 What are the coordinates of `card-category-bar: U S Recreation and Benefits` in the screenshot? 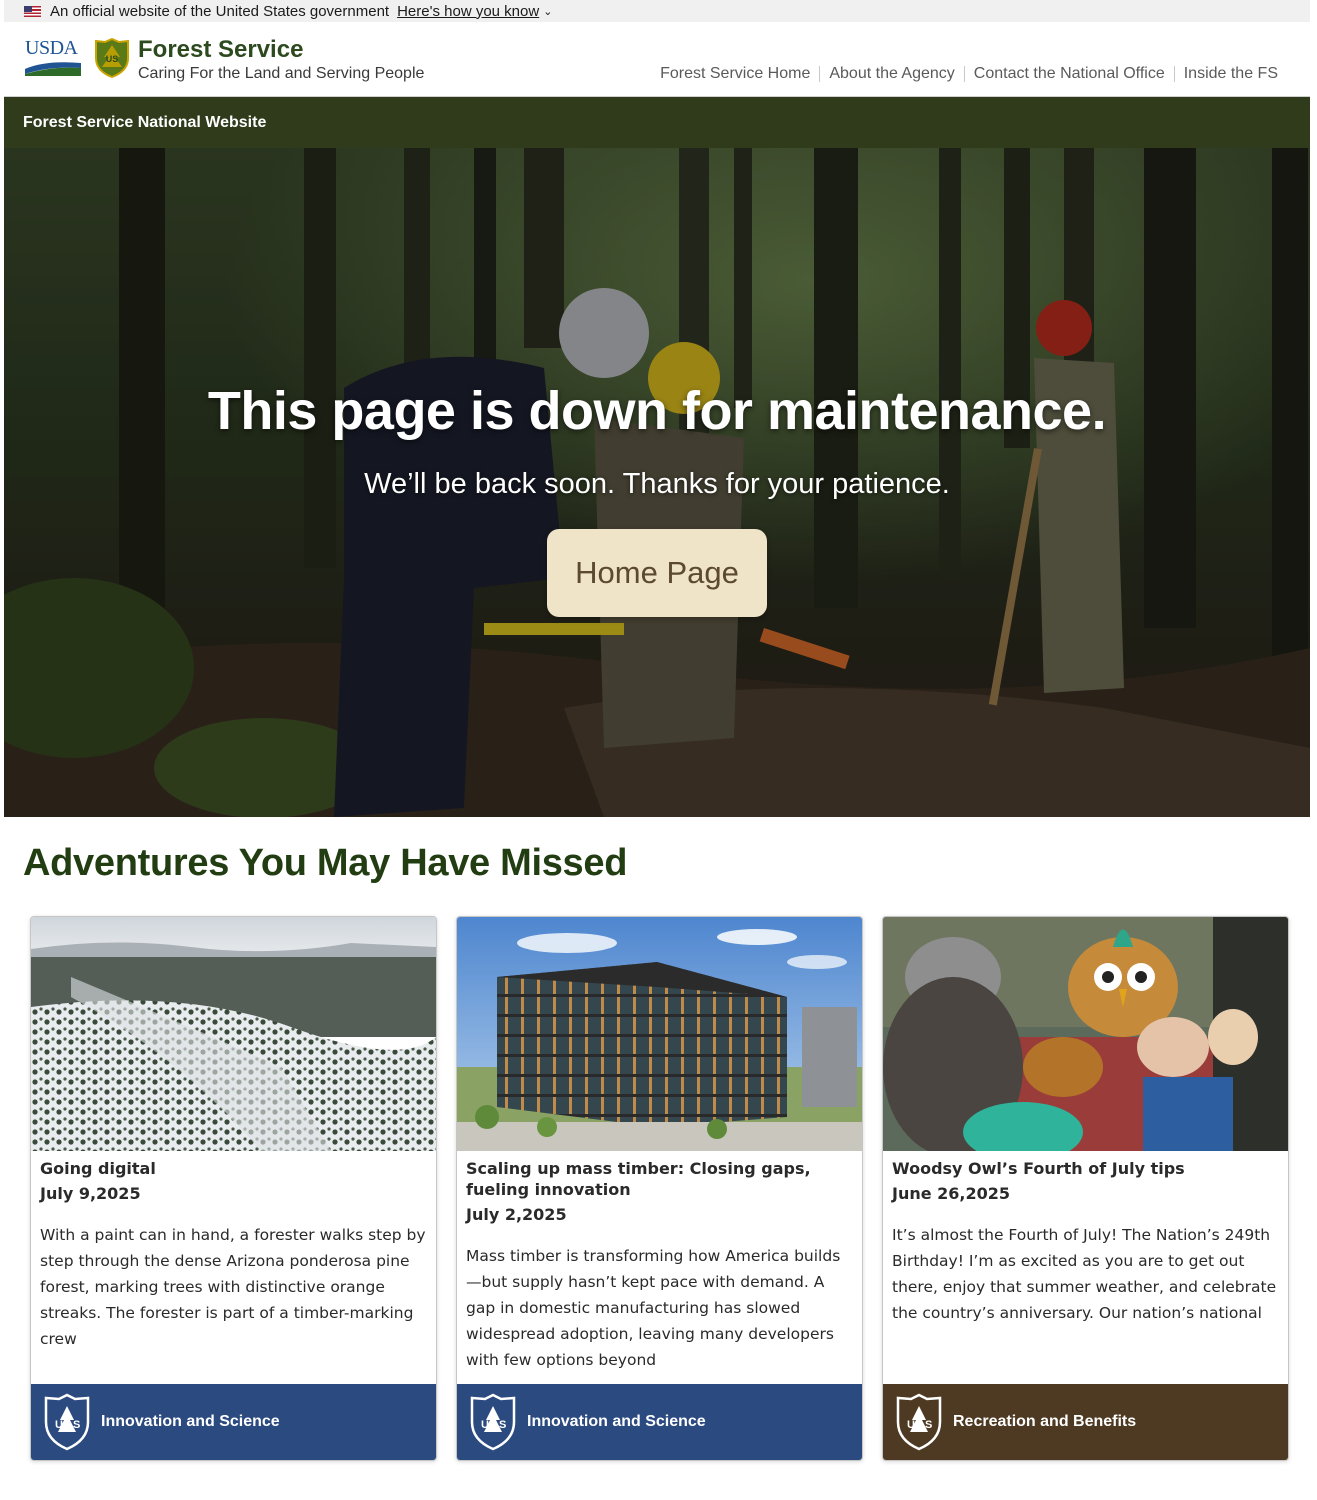 It's located at (1085, 1422).